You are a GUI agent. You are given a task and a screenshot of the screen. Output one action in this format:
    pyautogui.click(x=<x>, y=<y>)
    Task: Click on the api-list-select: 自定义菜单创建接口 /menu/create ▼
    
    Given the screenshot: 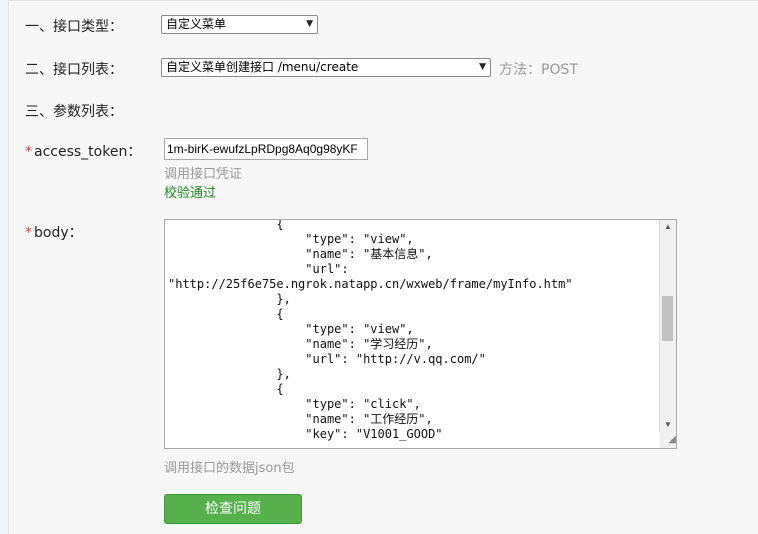 What is the action you would take?
    pyautogui.click(x=326, y=67)
    